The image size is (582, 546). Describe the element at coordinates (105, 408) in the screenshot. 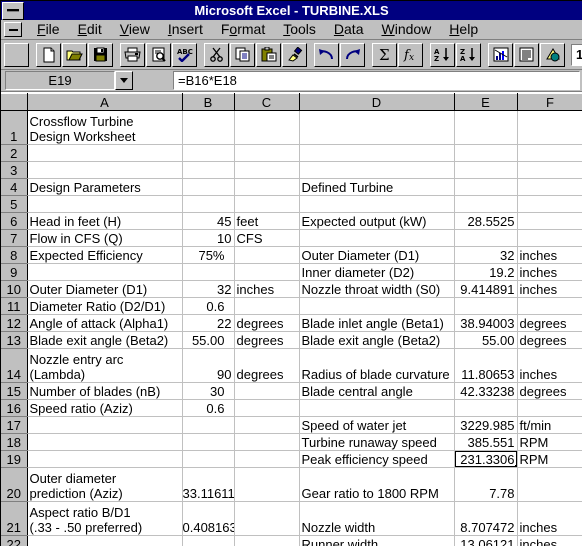

I see `cell-A16: Speed ratio (Aziz)` at that location.